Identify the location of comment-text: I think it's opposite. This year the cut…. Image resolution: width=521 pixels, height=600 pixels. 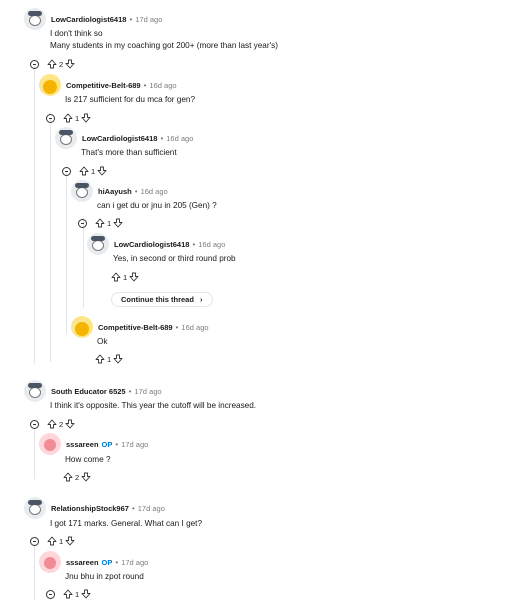
(153, 405).